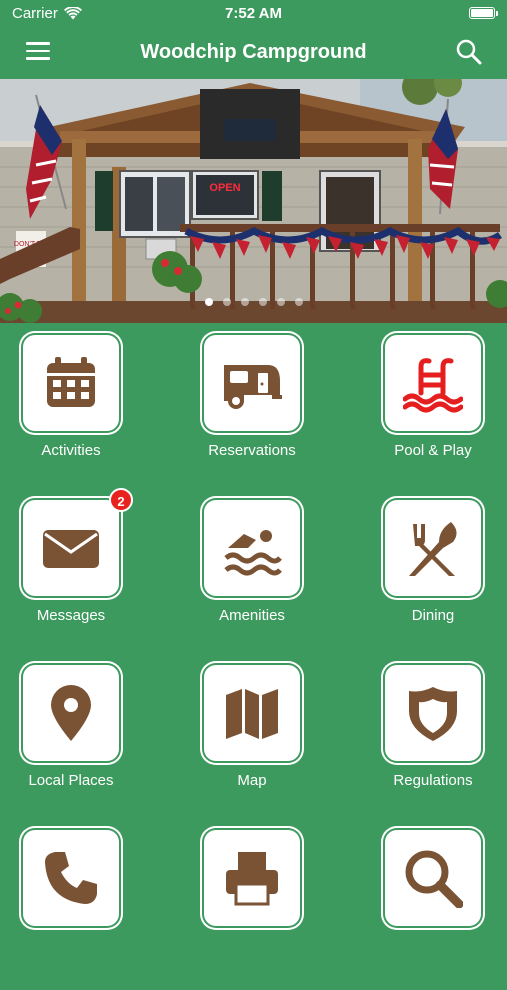 The width and height of the screenshot is (507, 990). I want to click on tile-phone, so click(71, 910).